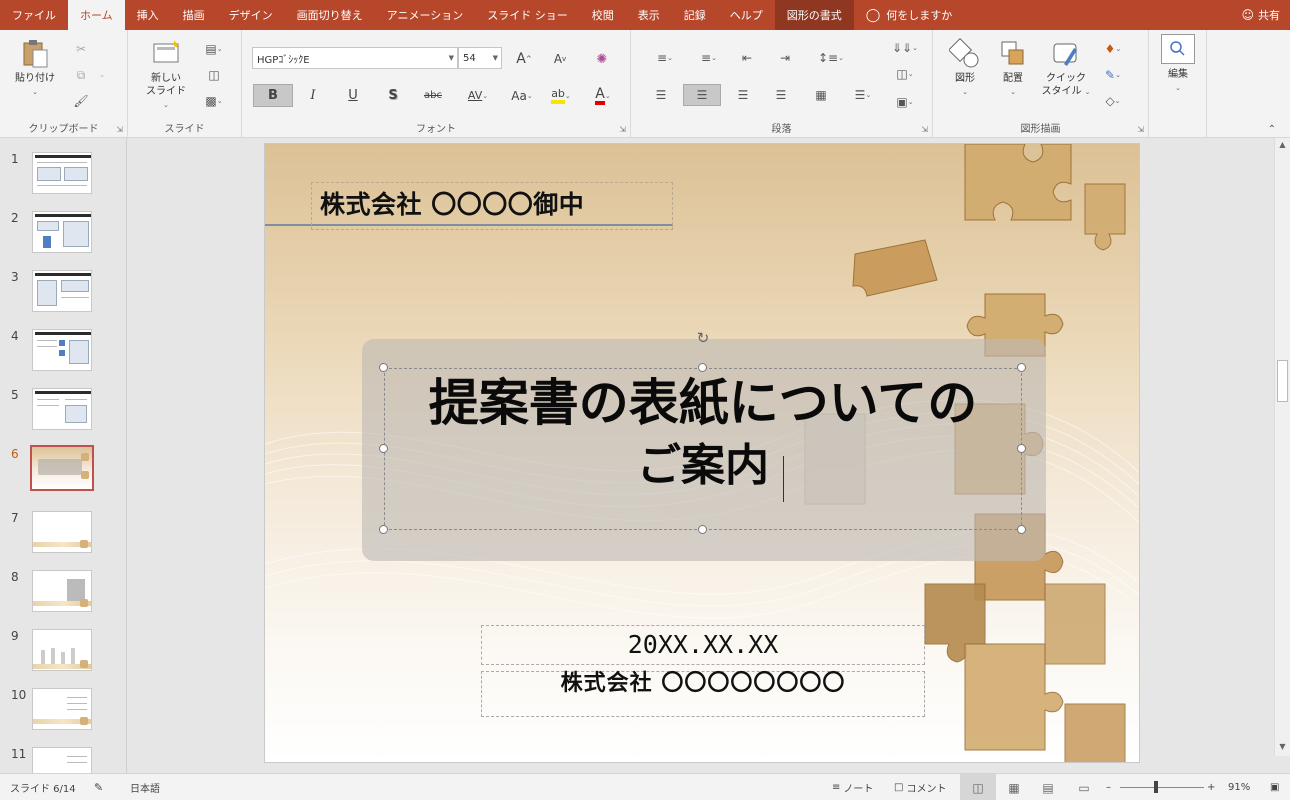 This screenshot has width=1290, height=800. What do you see at coordinates (1282, 747) in the screenshot?
I see `scroll-down-icon: ▼` at bounding box center [1282, 747].